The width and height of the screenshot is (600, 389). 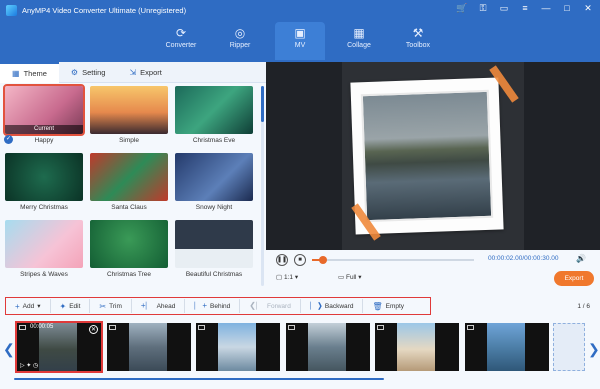 I want to click on theme-label: Santa Claus, so click(x=129, y=207).